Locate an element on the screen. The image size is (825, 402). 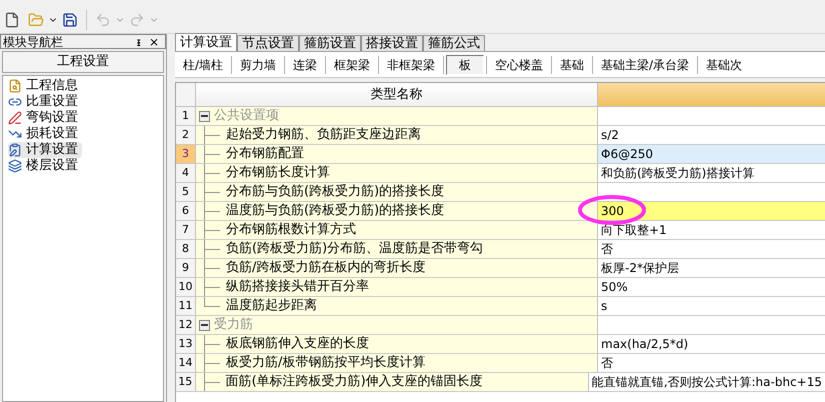
category-tab: 板 is located at coordinates (465, 64).